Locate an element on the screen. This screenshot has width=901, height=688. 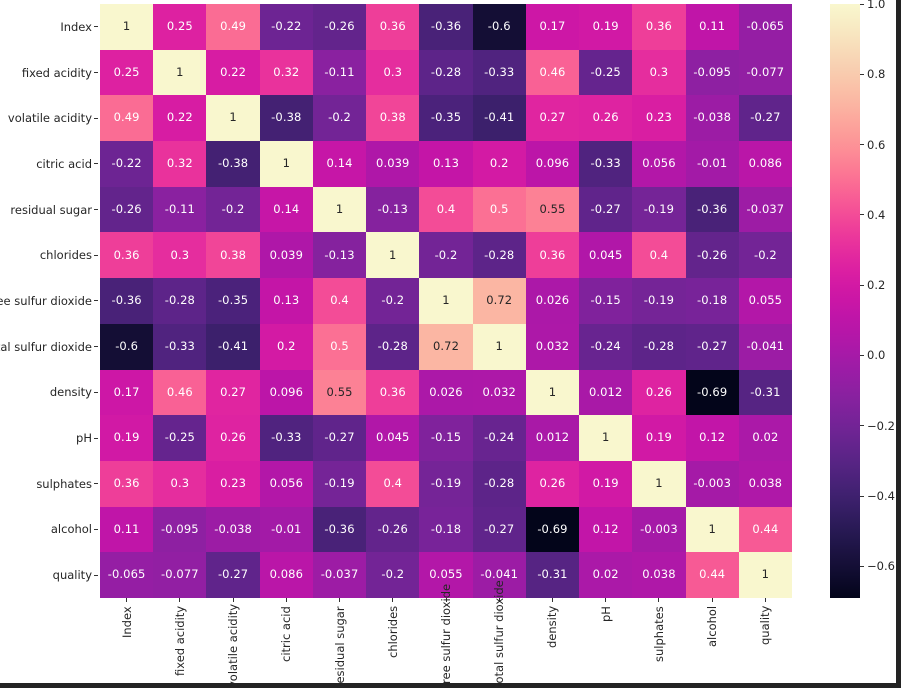
heatmap-cell: 0.086 is located at coordinates (765, 164).